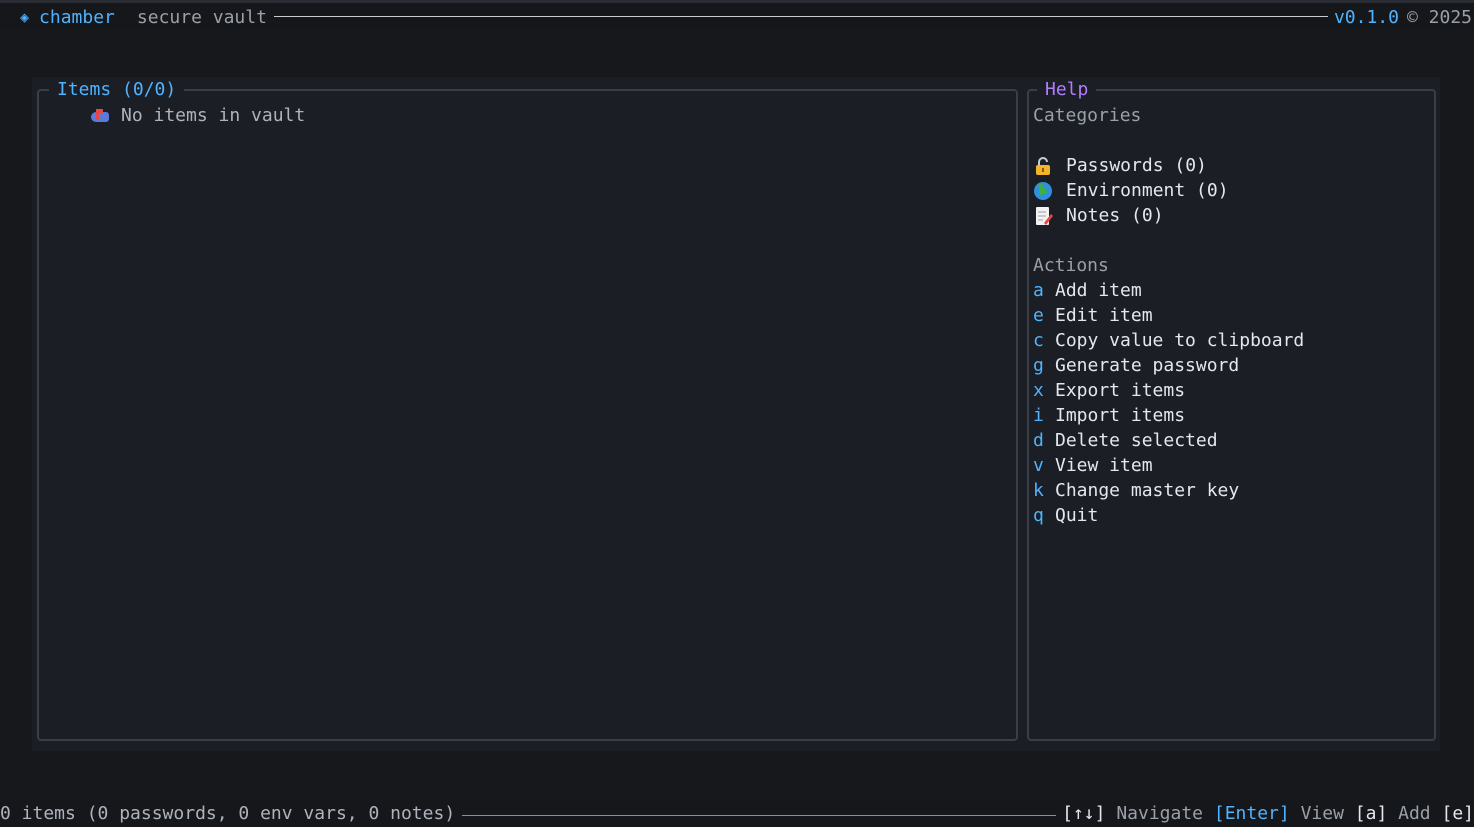 Image resolution: width=1474 pixels, height=827 pixels. I want to click on action-key: c, so click(1038, 340).